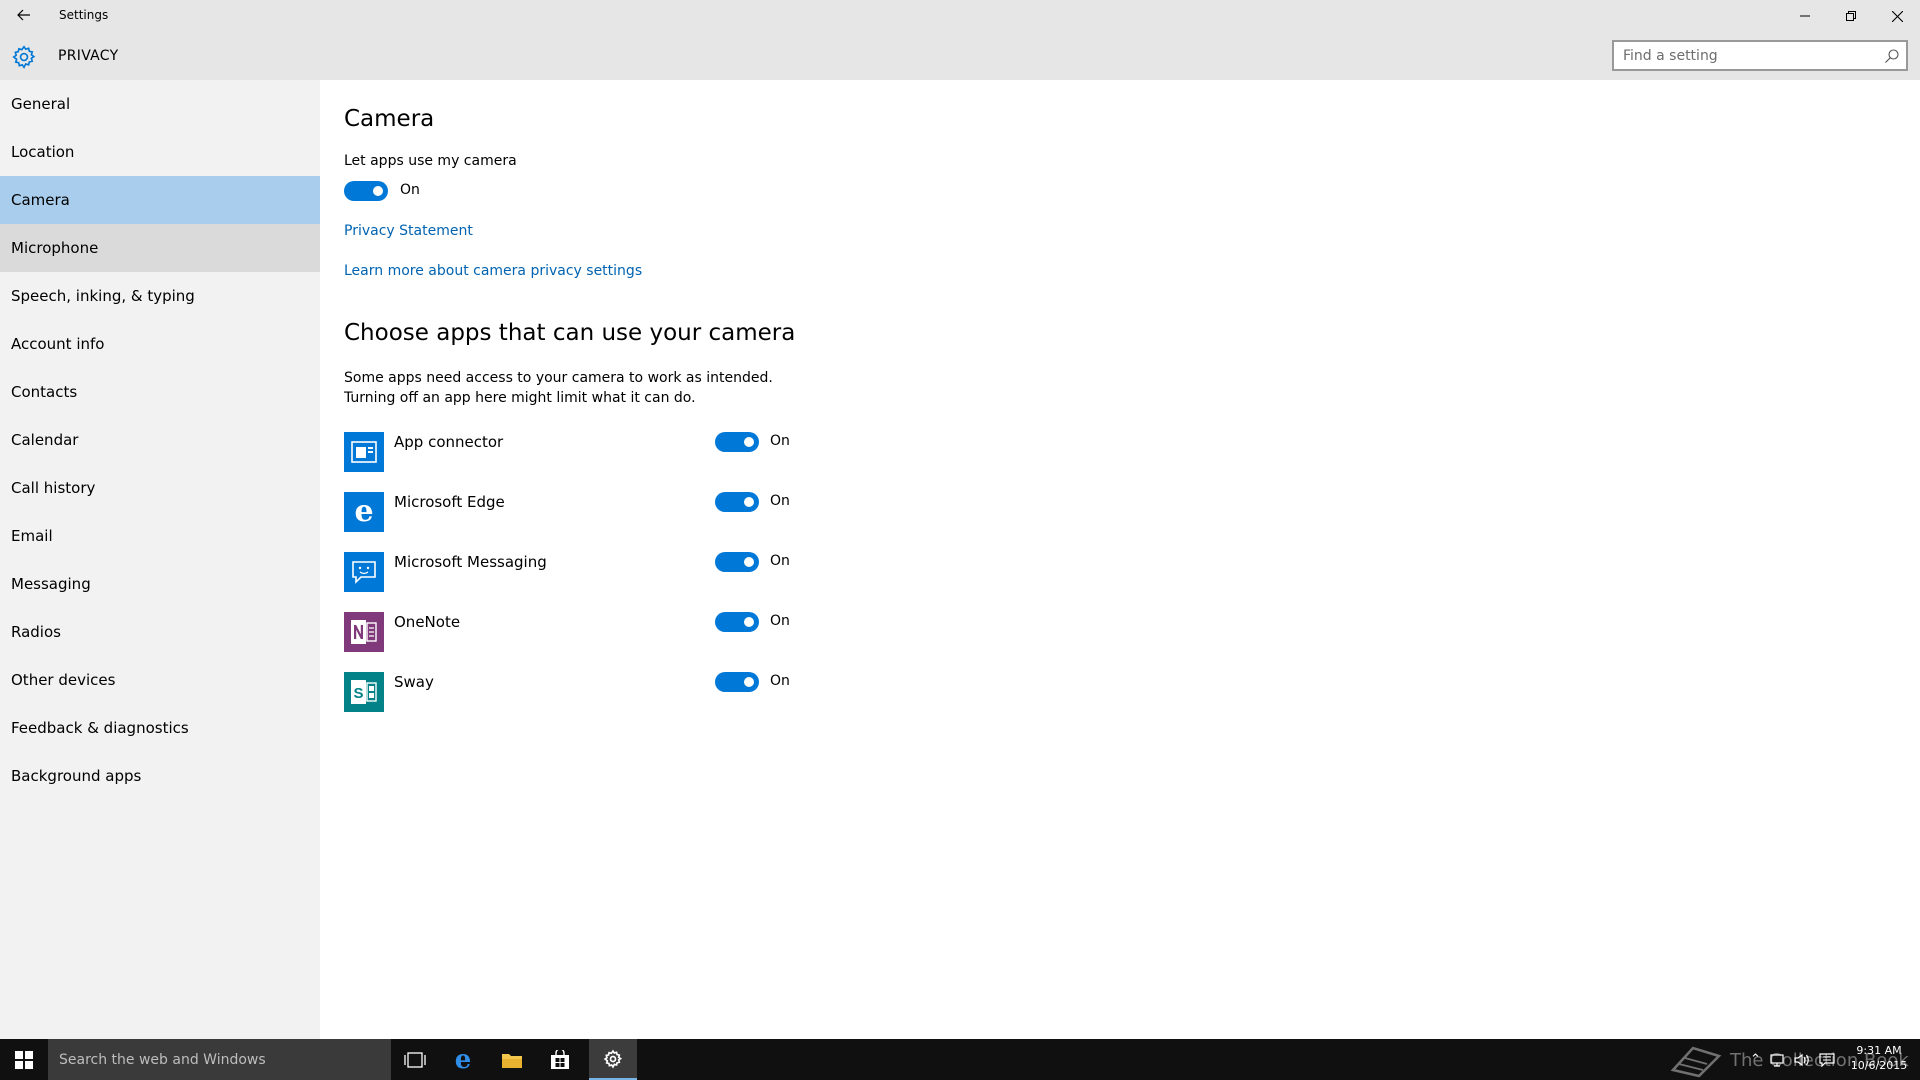 This screenshot has width=1920, height=1080. What do you see at coordinates (160, 152) in the screenshot?
I see `sidebar-item-location: Location` at bounding box center [160, 152].